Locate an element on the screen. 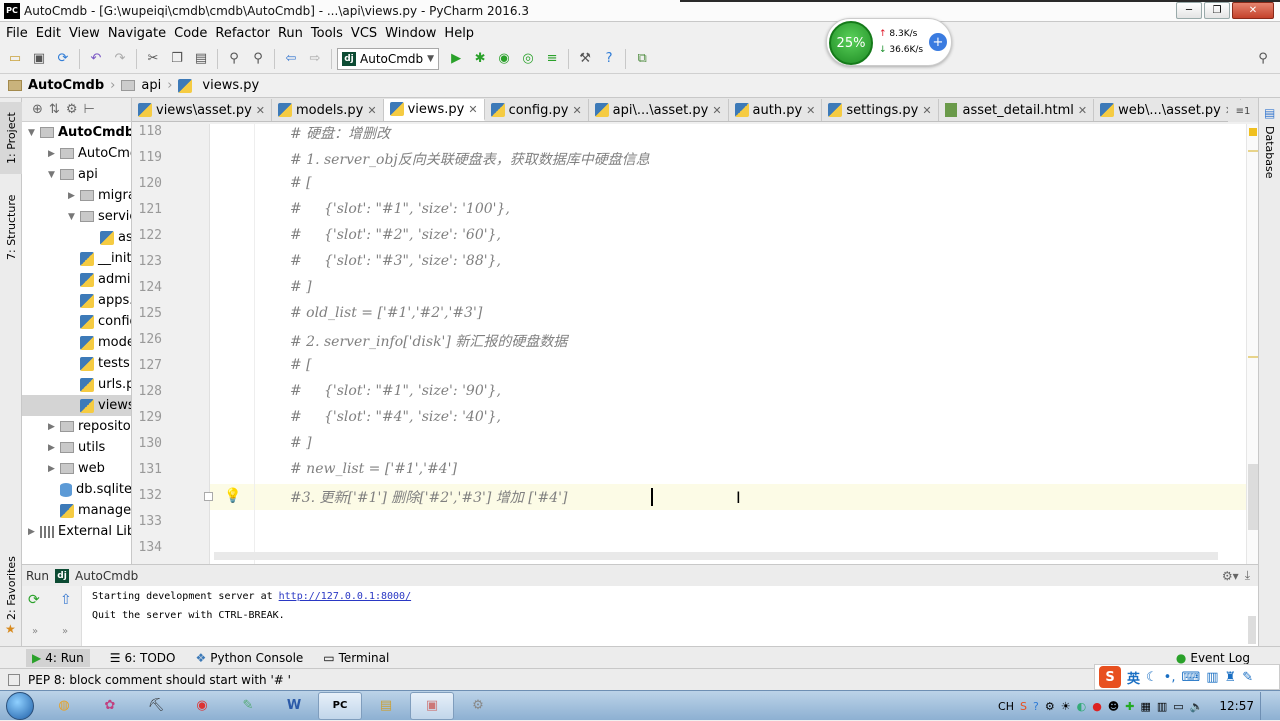  undo-icon: ↶ is located at coordinates (96, 59).